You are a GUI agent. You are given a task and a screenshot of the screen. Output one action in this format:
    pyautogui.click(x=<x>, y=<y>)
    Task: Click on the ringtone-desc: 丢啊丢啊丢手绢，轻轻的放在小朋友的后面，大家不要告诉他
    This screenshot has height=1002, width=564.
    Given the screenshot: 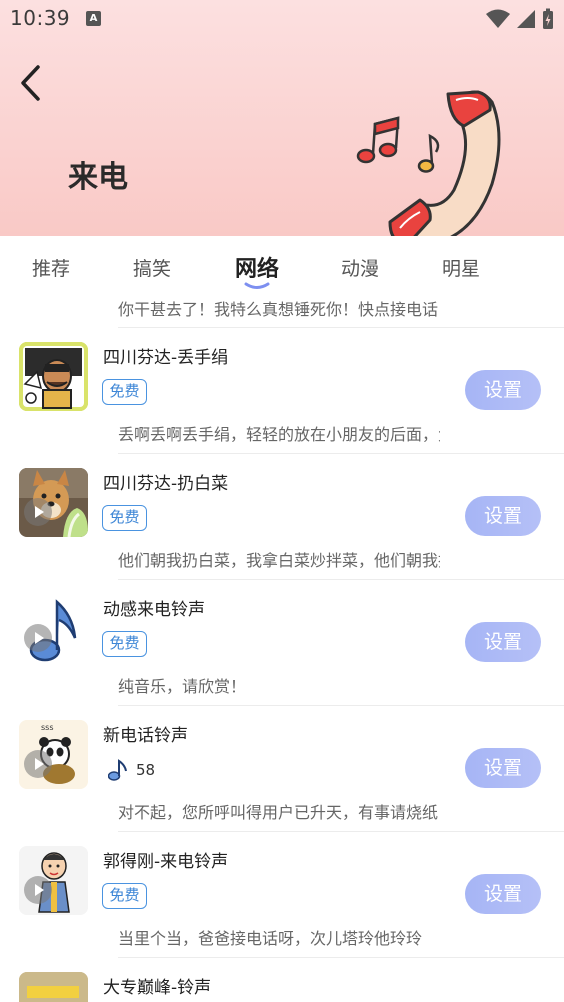 What is the action you would take?
    pyautogui.click(x=279, y=434)
    